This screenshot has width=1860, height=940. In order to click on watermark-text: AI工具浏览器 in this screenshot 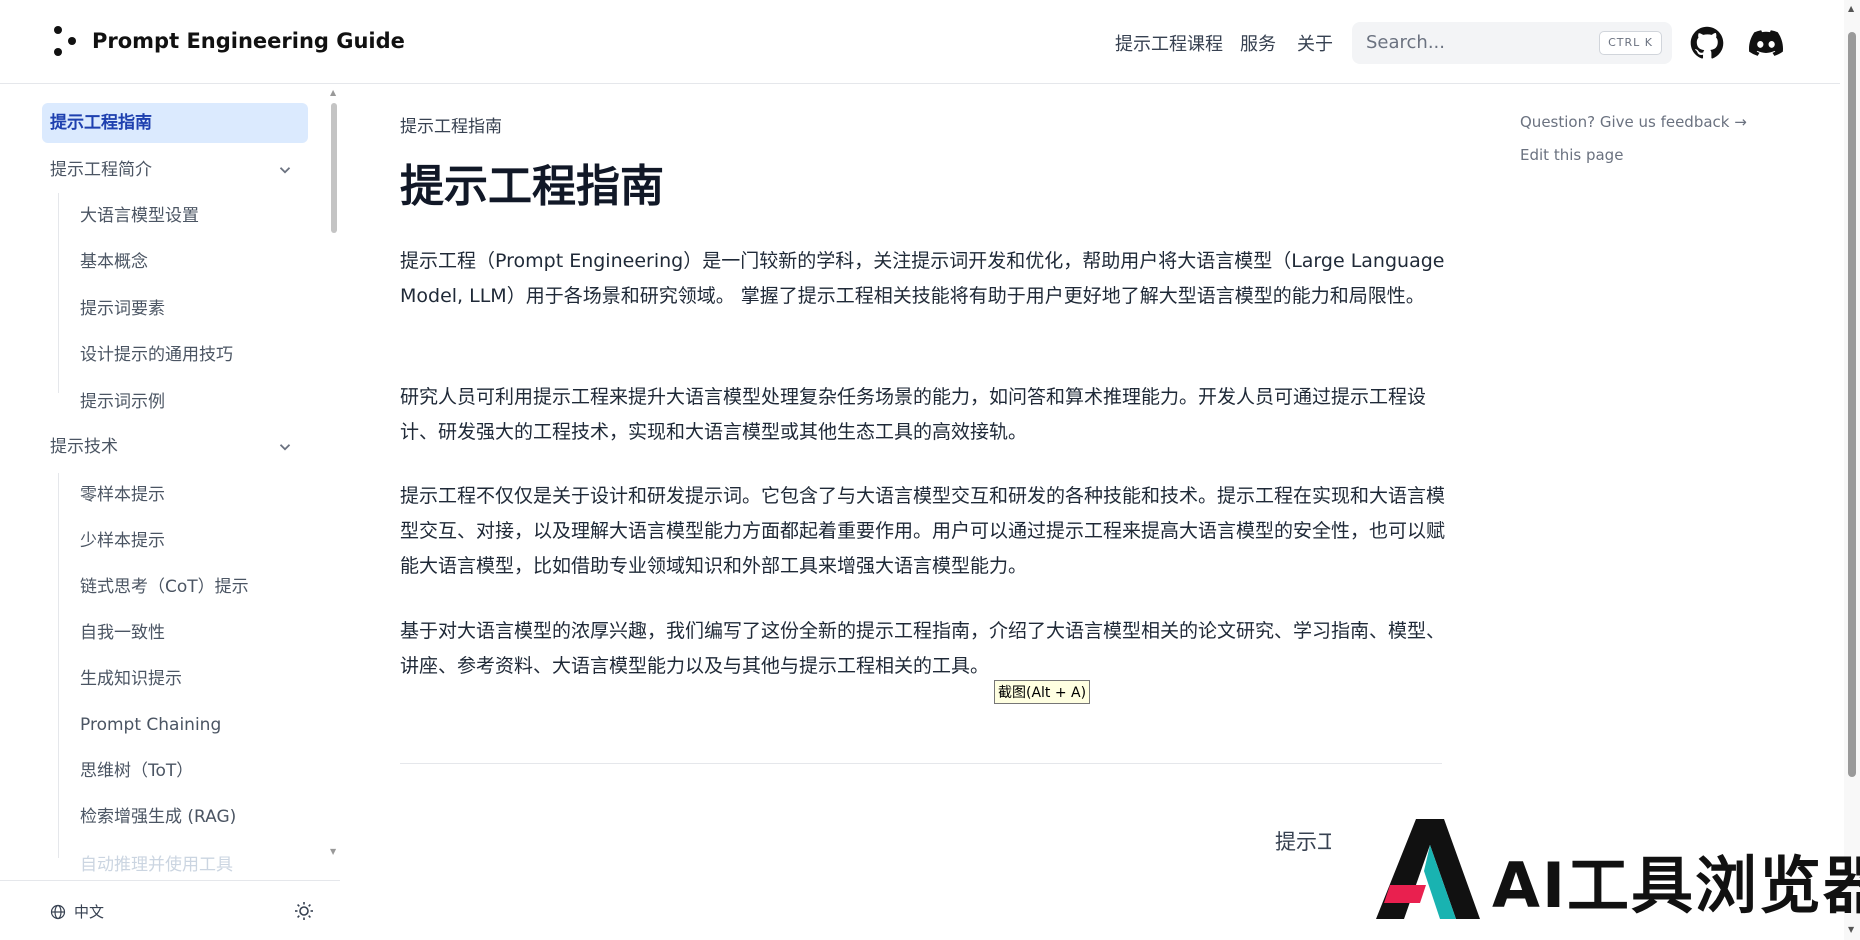, I will do `click(1676, 885)`.